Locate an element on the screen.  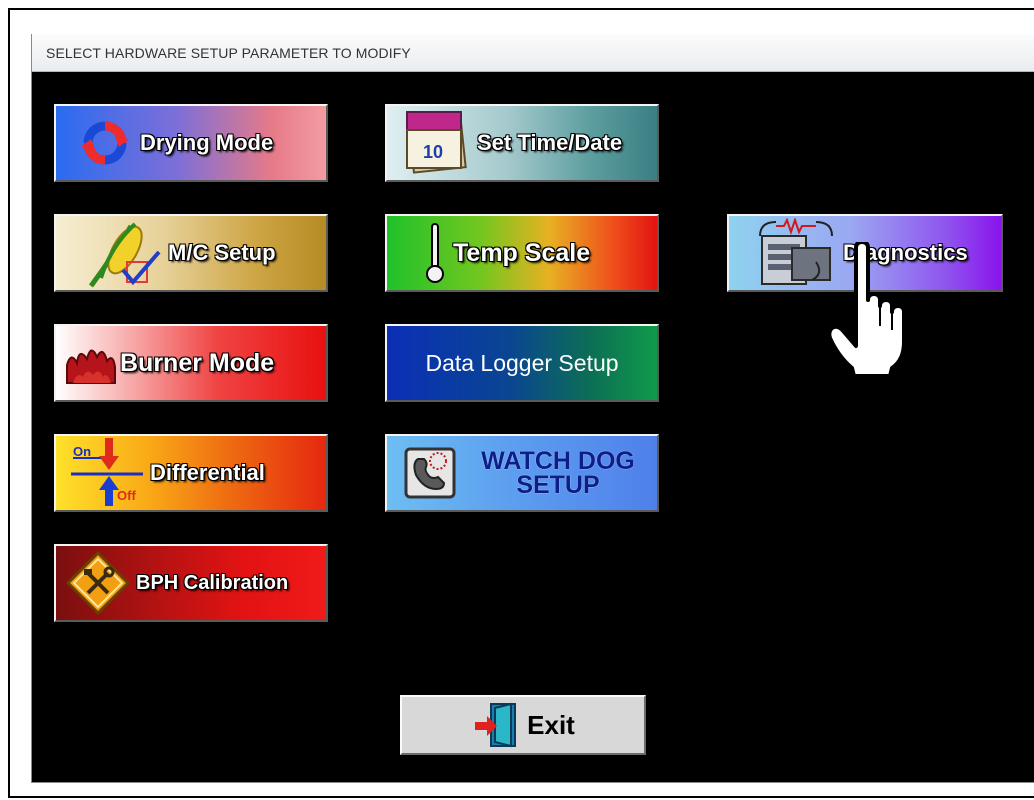
exit-button: Exit is located at coordinates (523, 725).